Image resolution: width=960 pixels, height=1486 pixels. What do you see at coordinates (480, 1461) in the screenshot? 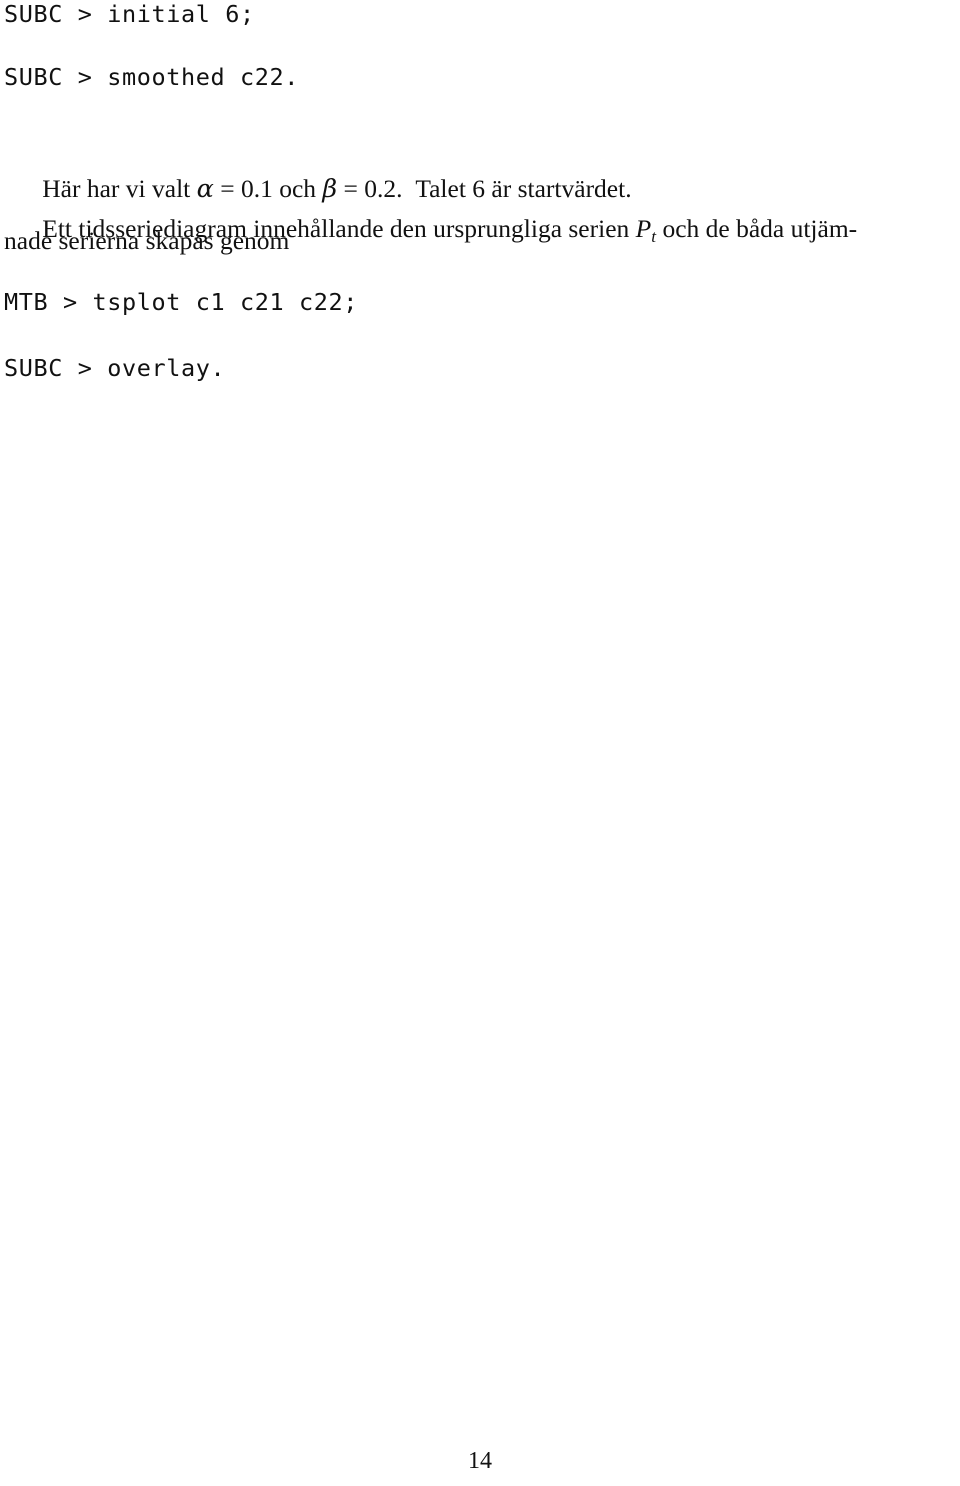
I see `page-number: 14` at bounding box center [480, 1461].